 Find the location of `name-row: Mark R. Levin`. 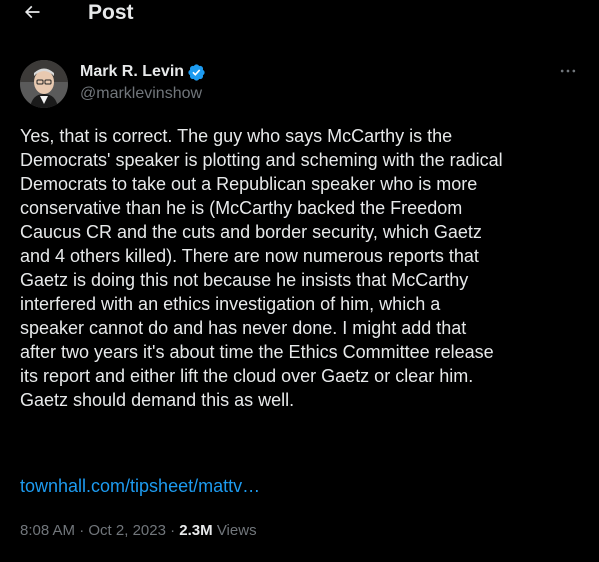

name-row: Mark R. Levin is located at coordinates (143, 72).